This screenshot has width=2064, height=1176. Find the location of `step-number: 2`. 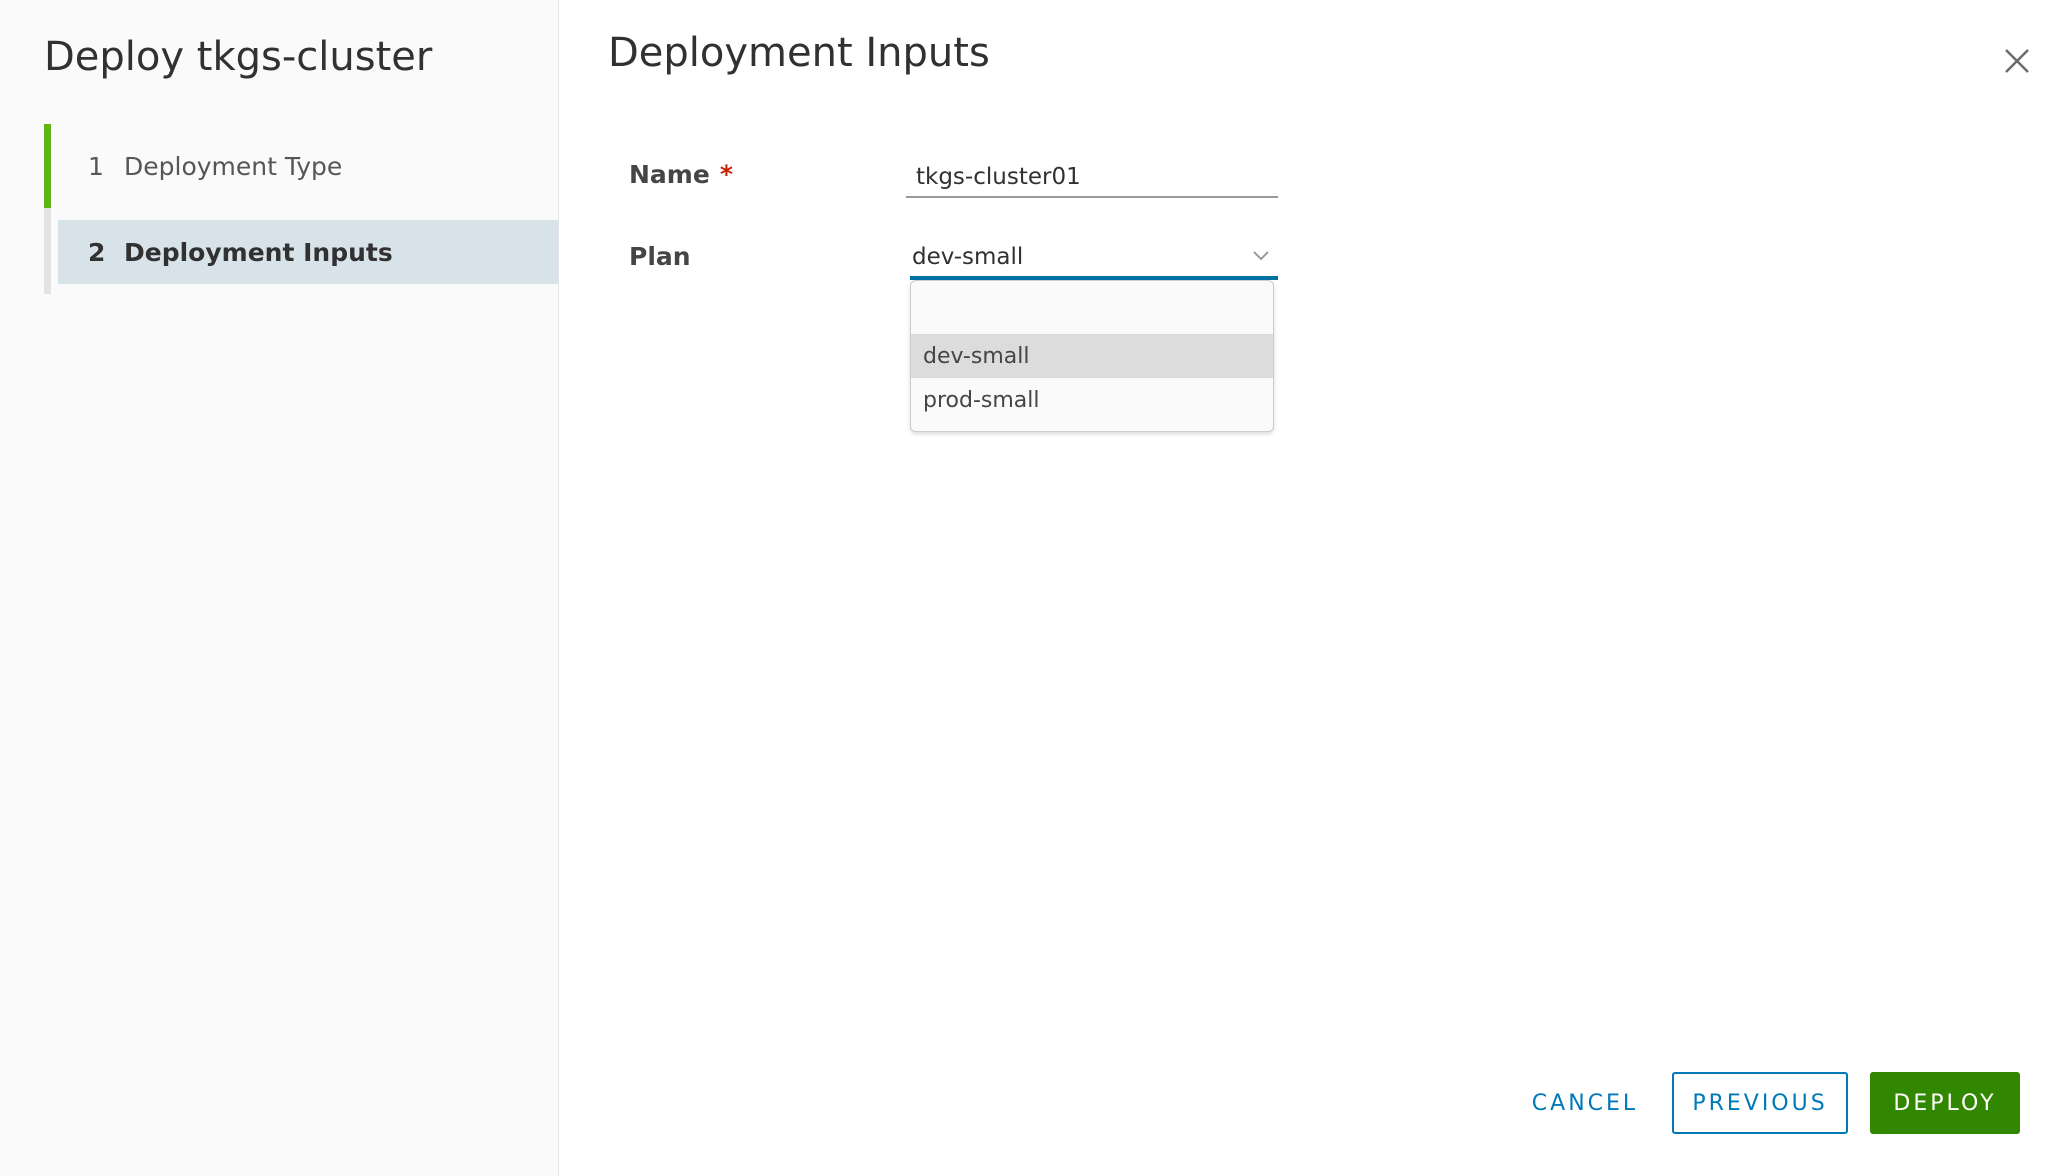

step-number: 2 is located at coordinates (97, 252).